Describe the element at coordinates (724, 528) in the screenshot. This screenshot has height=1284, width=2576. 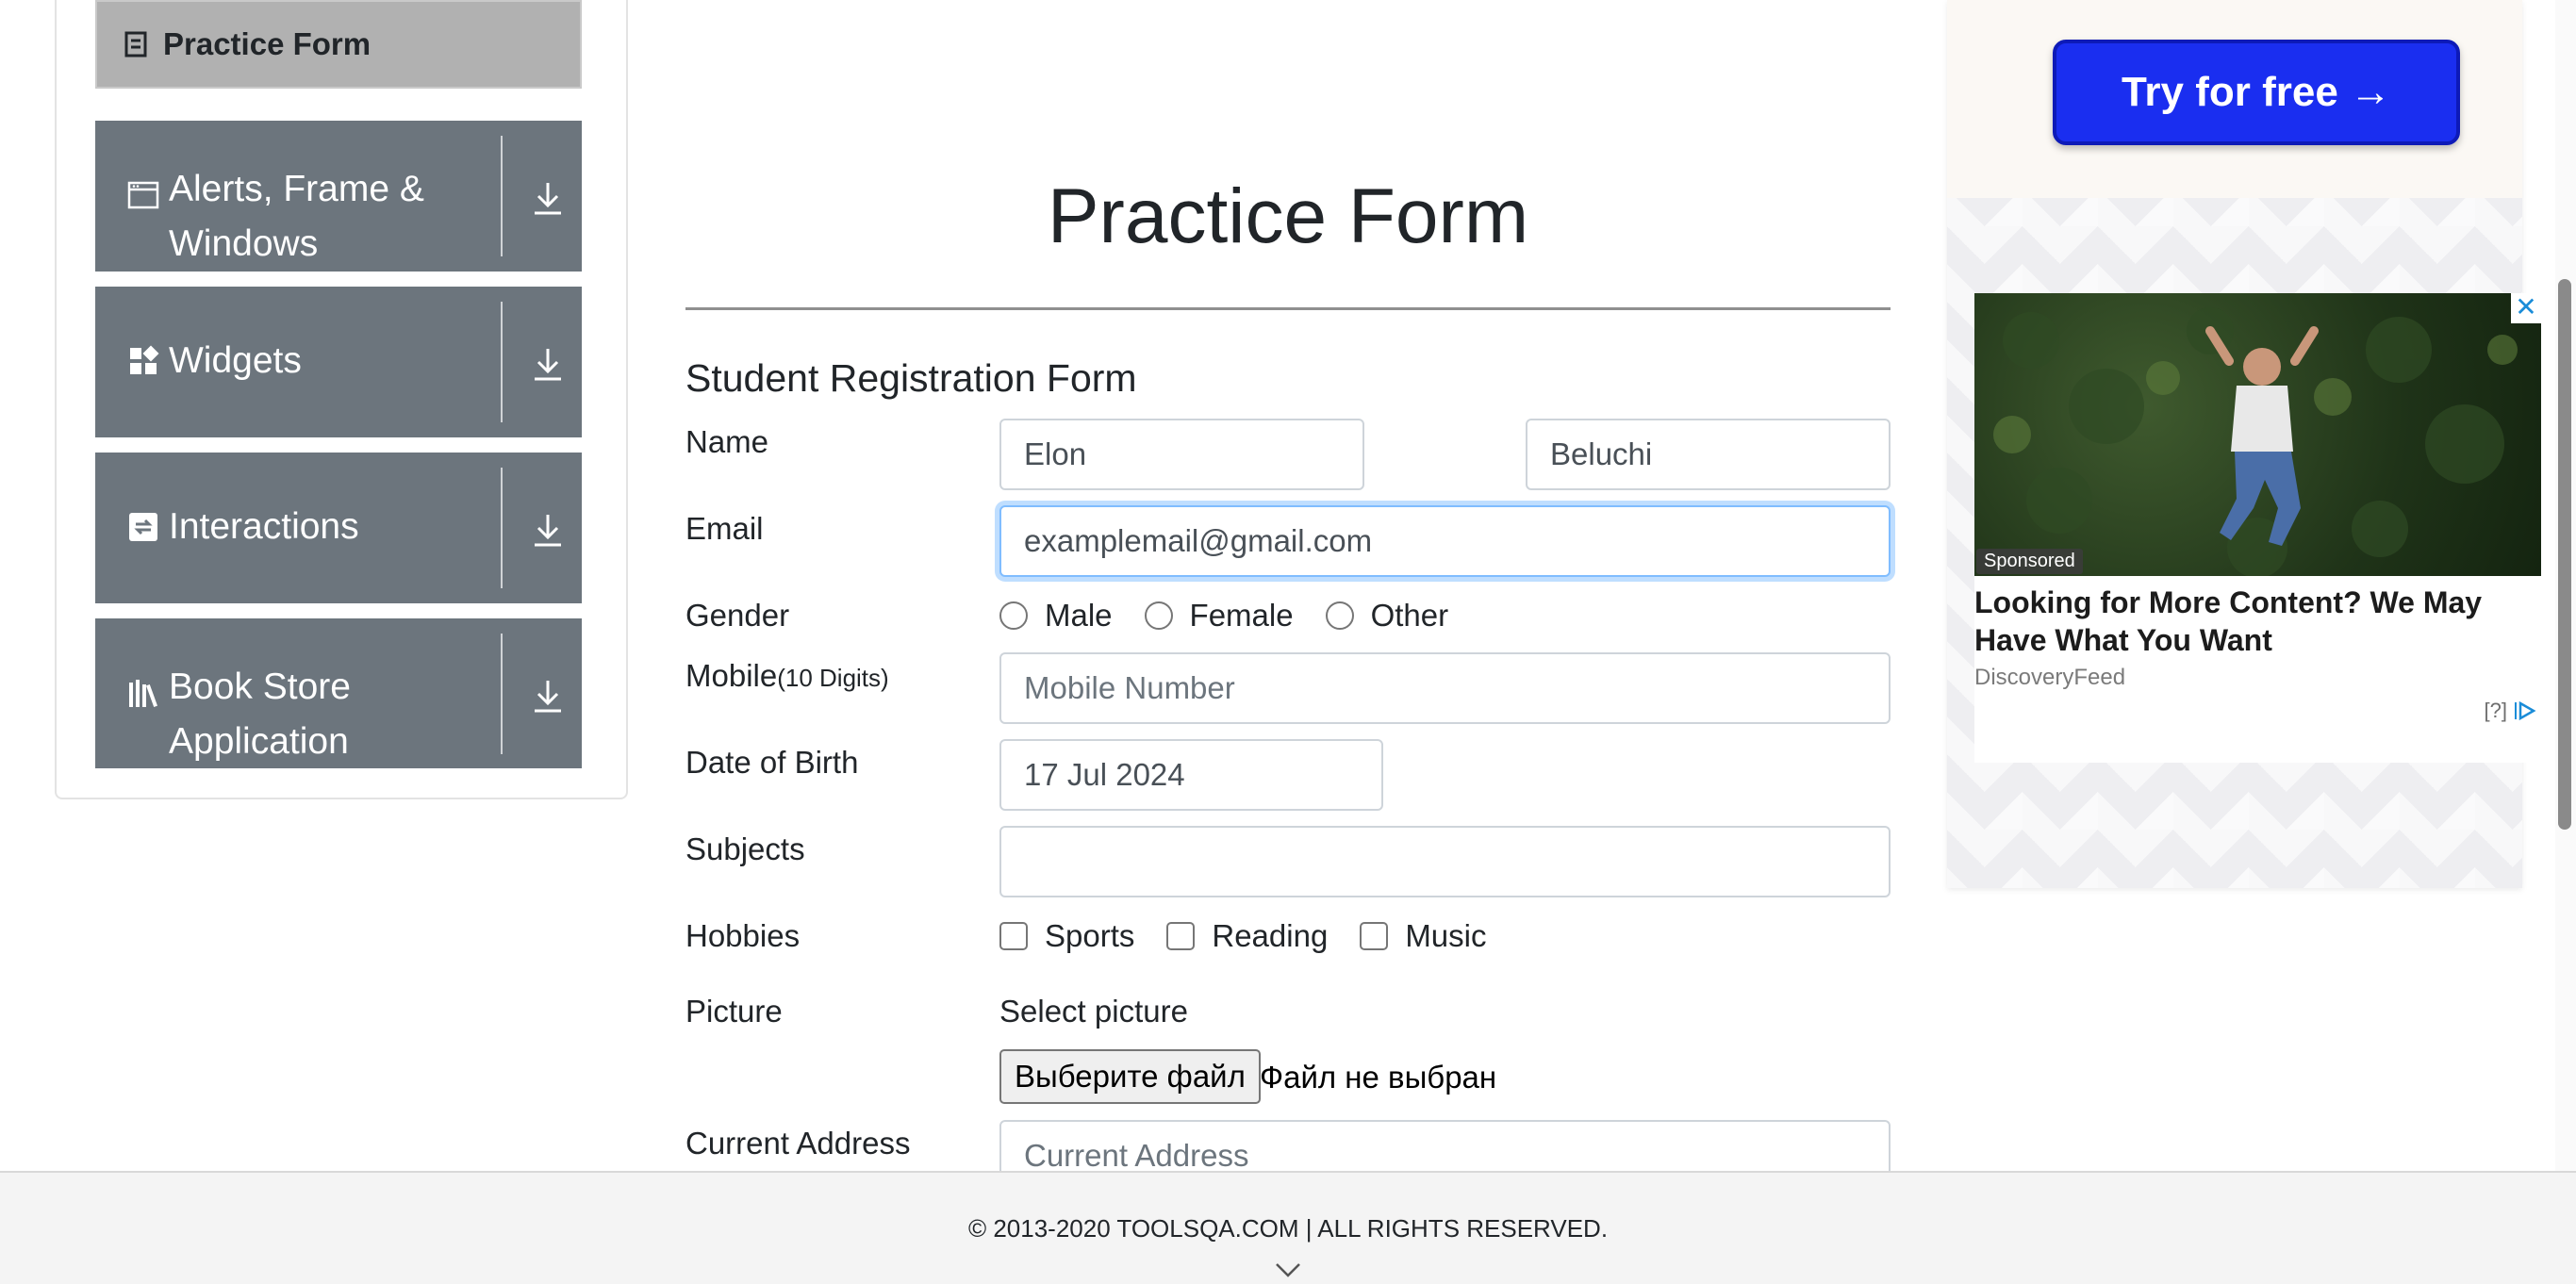
I see `email-label: Email` at that location.